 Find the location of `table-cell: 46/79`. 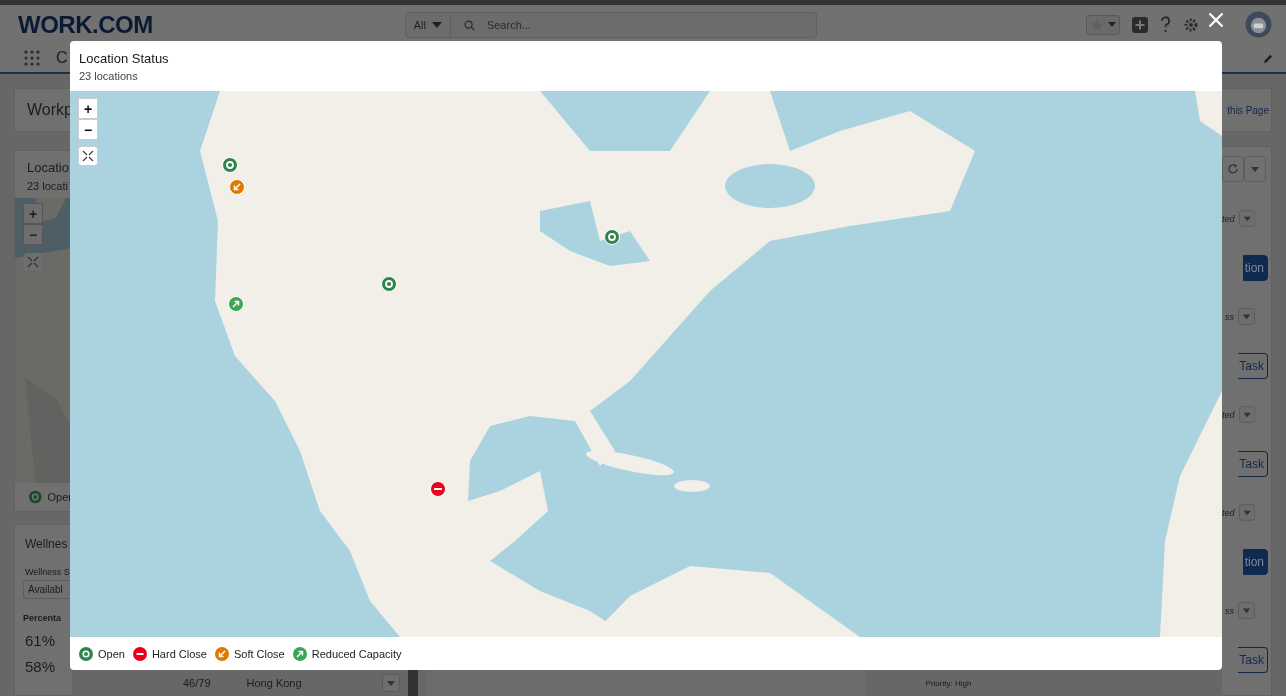

table-cell: 46/79 is located at coordinates (197, 683).